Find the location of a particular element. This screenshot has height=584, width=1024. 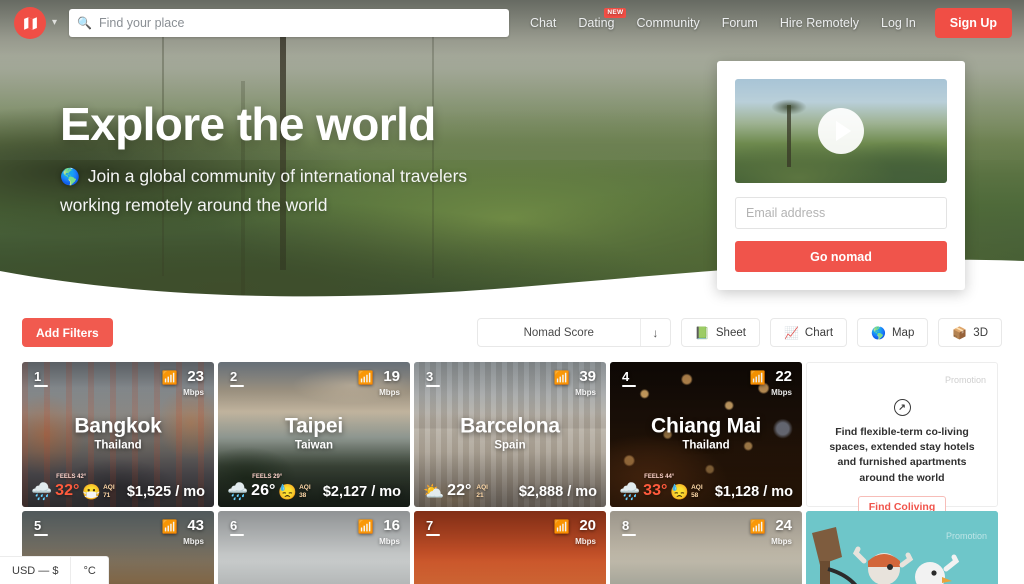

nav-link-hire-remotely: Hire Remotely is located at coordinates (819, 23).